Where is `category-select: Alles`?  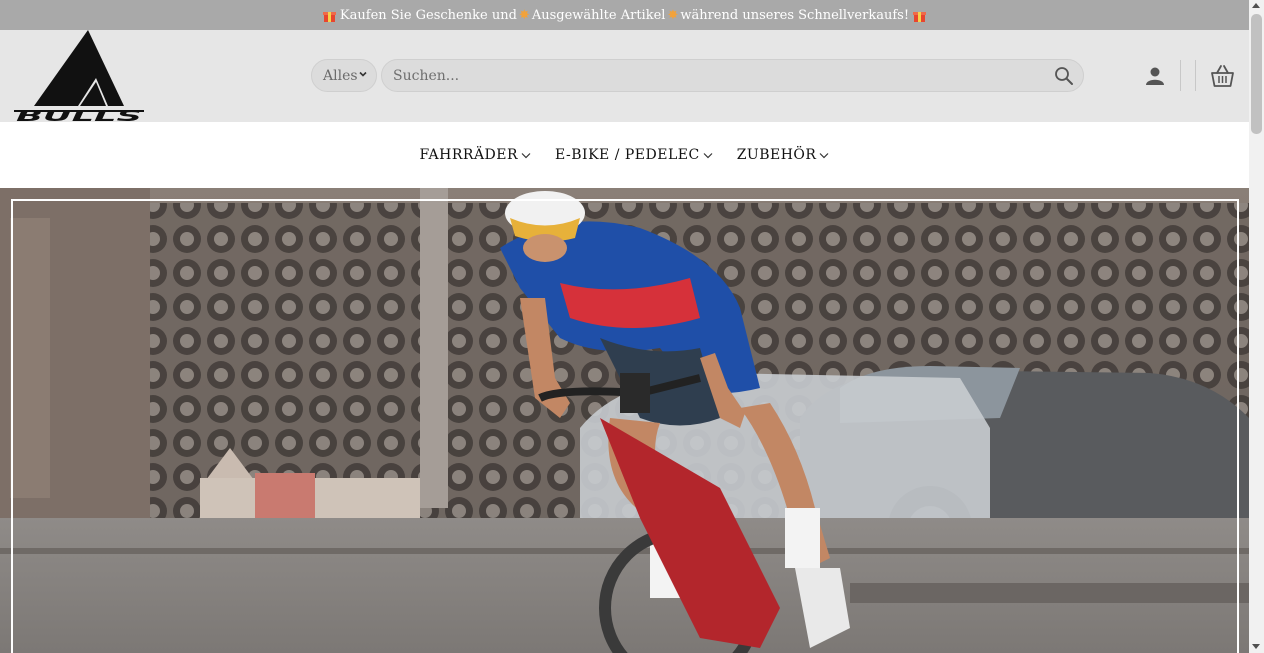
category-select: Alles is located at coordinates (344, 75).